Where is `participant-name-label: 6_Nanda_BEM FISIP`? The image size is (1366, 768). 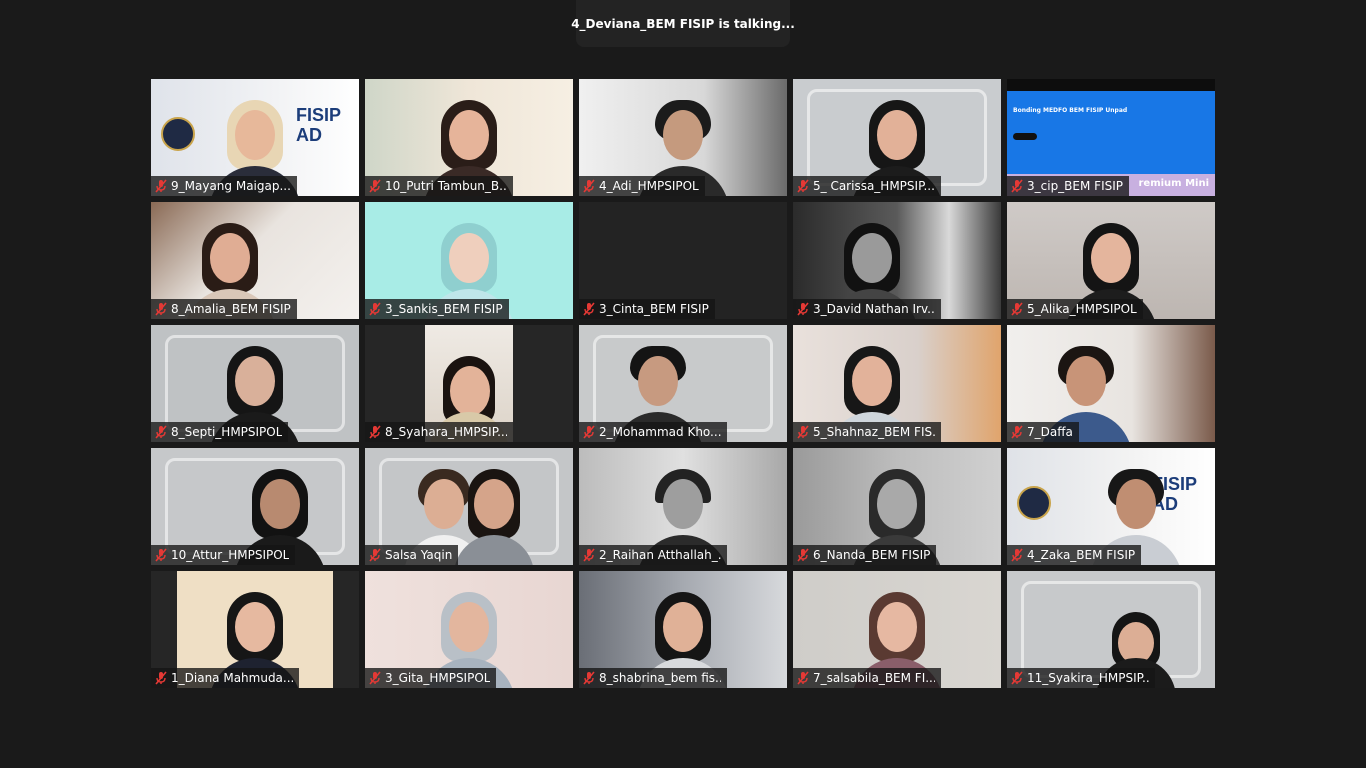 participant-name-label: 6_Nanda_BEM FISIP is located at coordinates (865, 555).